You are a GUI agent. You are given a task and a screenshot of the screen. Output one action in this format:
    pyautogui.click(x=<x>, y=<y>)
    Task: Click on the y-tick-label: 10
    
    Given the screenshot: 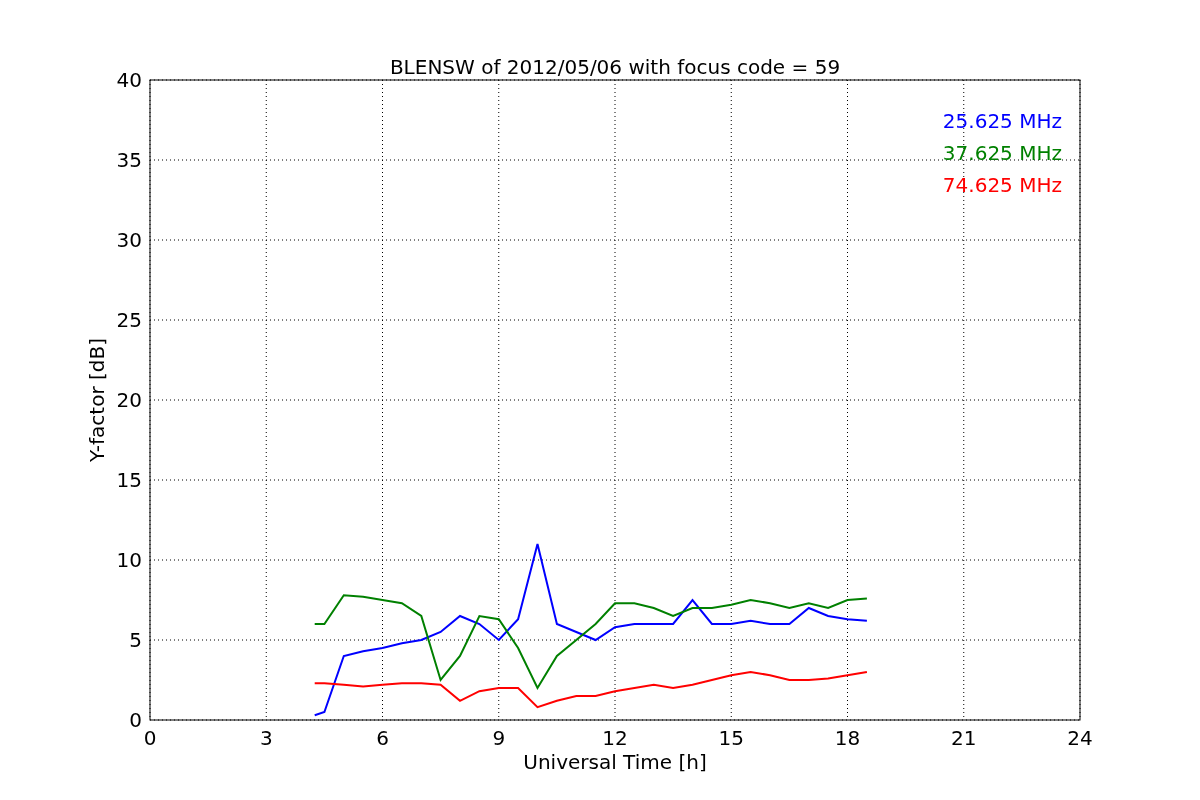 What is the action you would take?
    pyautogui.click(x=129, y=560)
    